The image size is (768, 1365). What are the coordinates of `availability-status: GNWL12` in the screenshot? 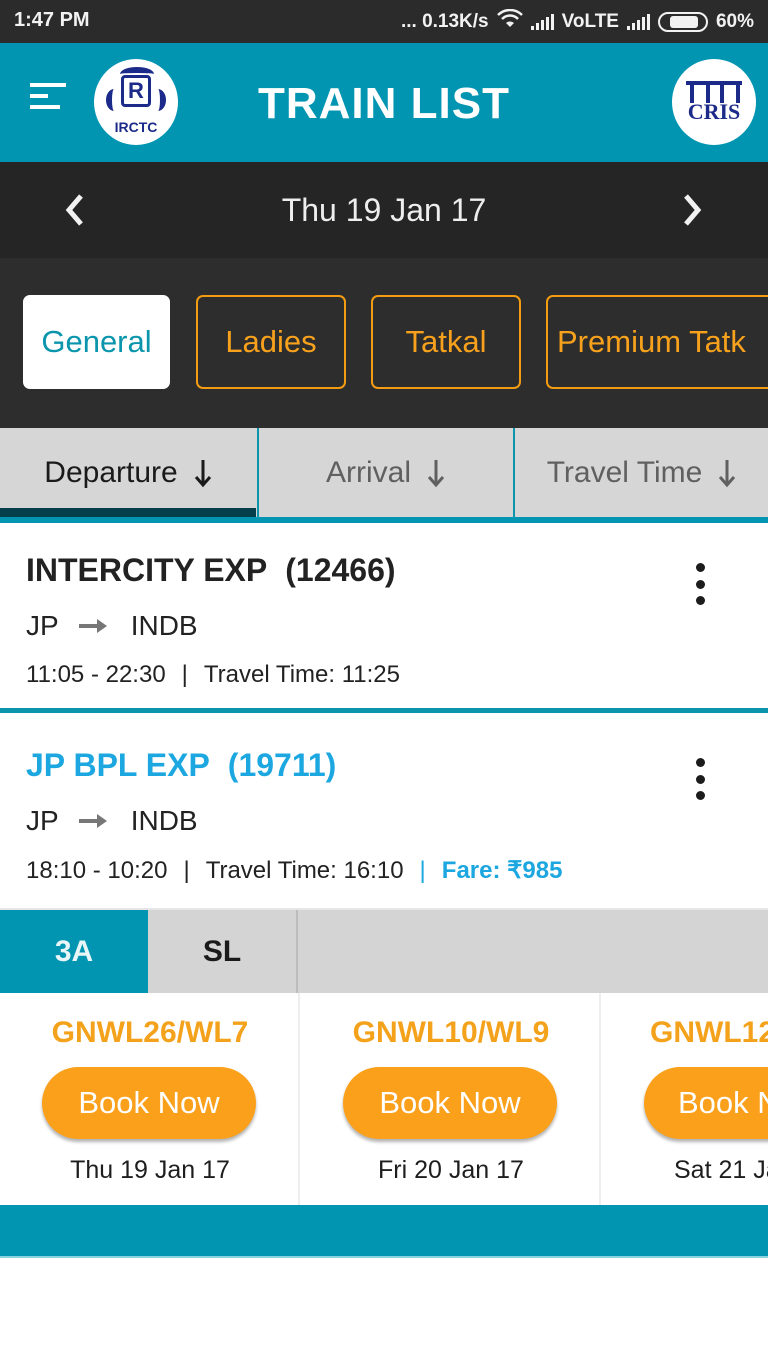 It's located at (709, 1032).